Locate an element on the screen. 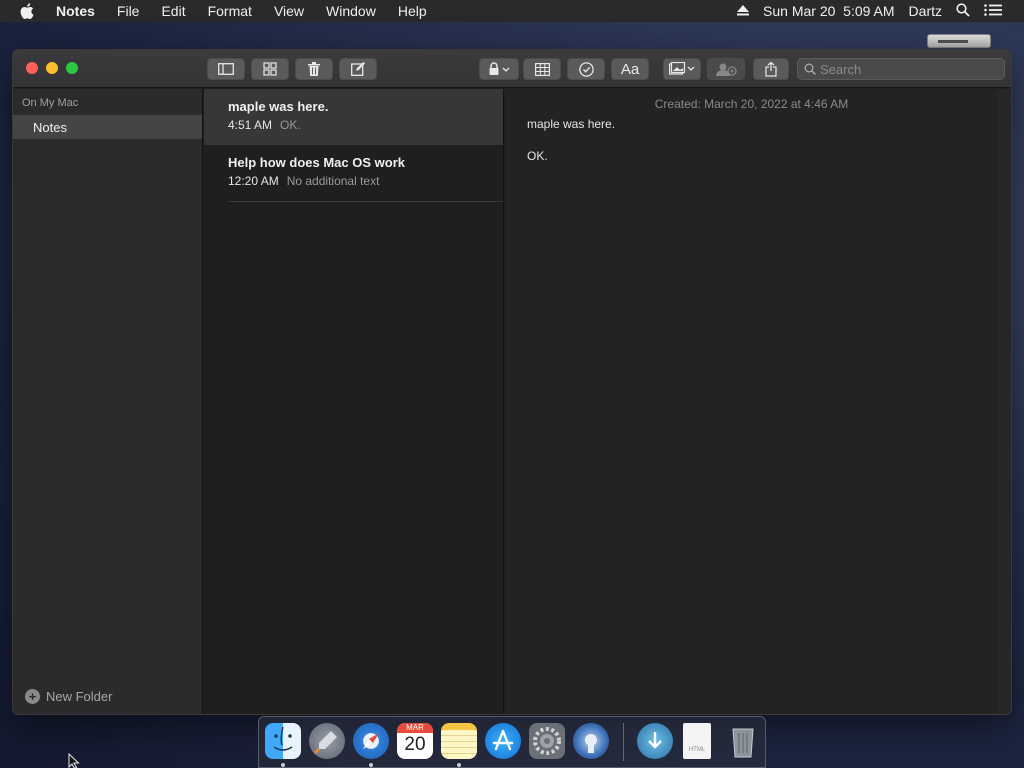 This screenshot has width=1024, height=768. lock-button is located at coordinates (499, 69).